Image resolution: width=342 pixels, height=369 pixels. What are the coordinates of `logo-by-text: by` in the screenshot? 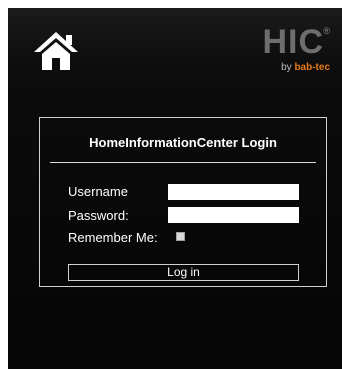 It's located at (286, 67).